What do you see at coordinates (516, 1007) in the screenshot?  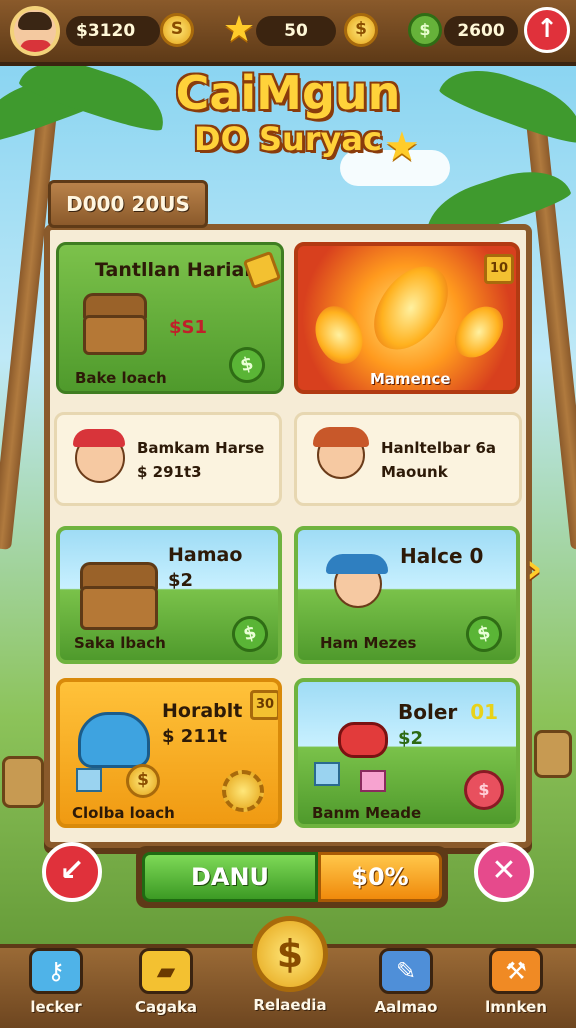 I see `nav-label: lmnken` at bounding box center [516, 1007].